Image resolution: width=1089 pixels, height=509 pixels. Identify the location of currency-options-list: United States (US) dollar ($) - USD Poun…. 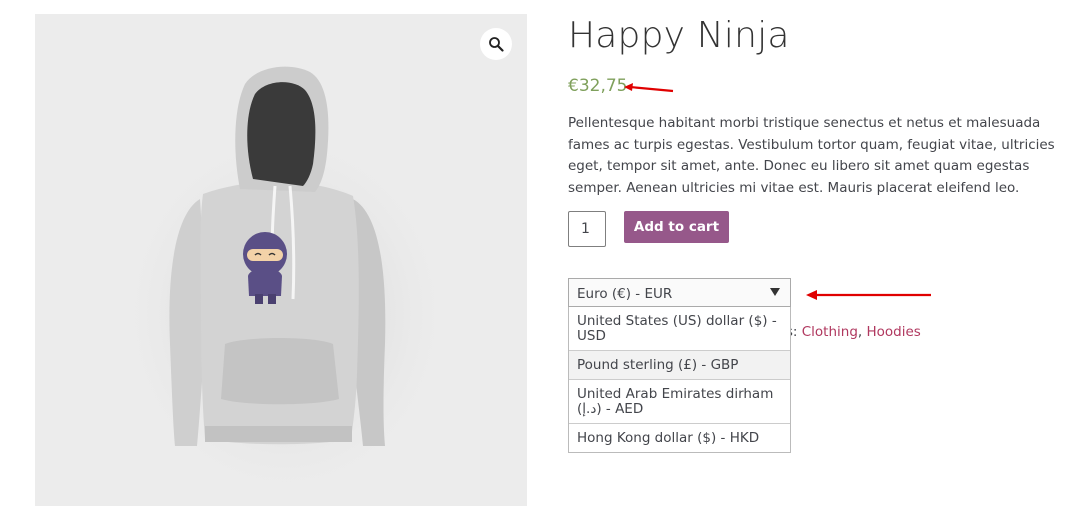
(679, 380).